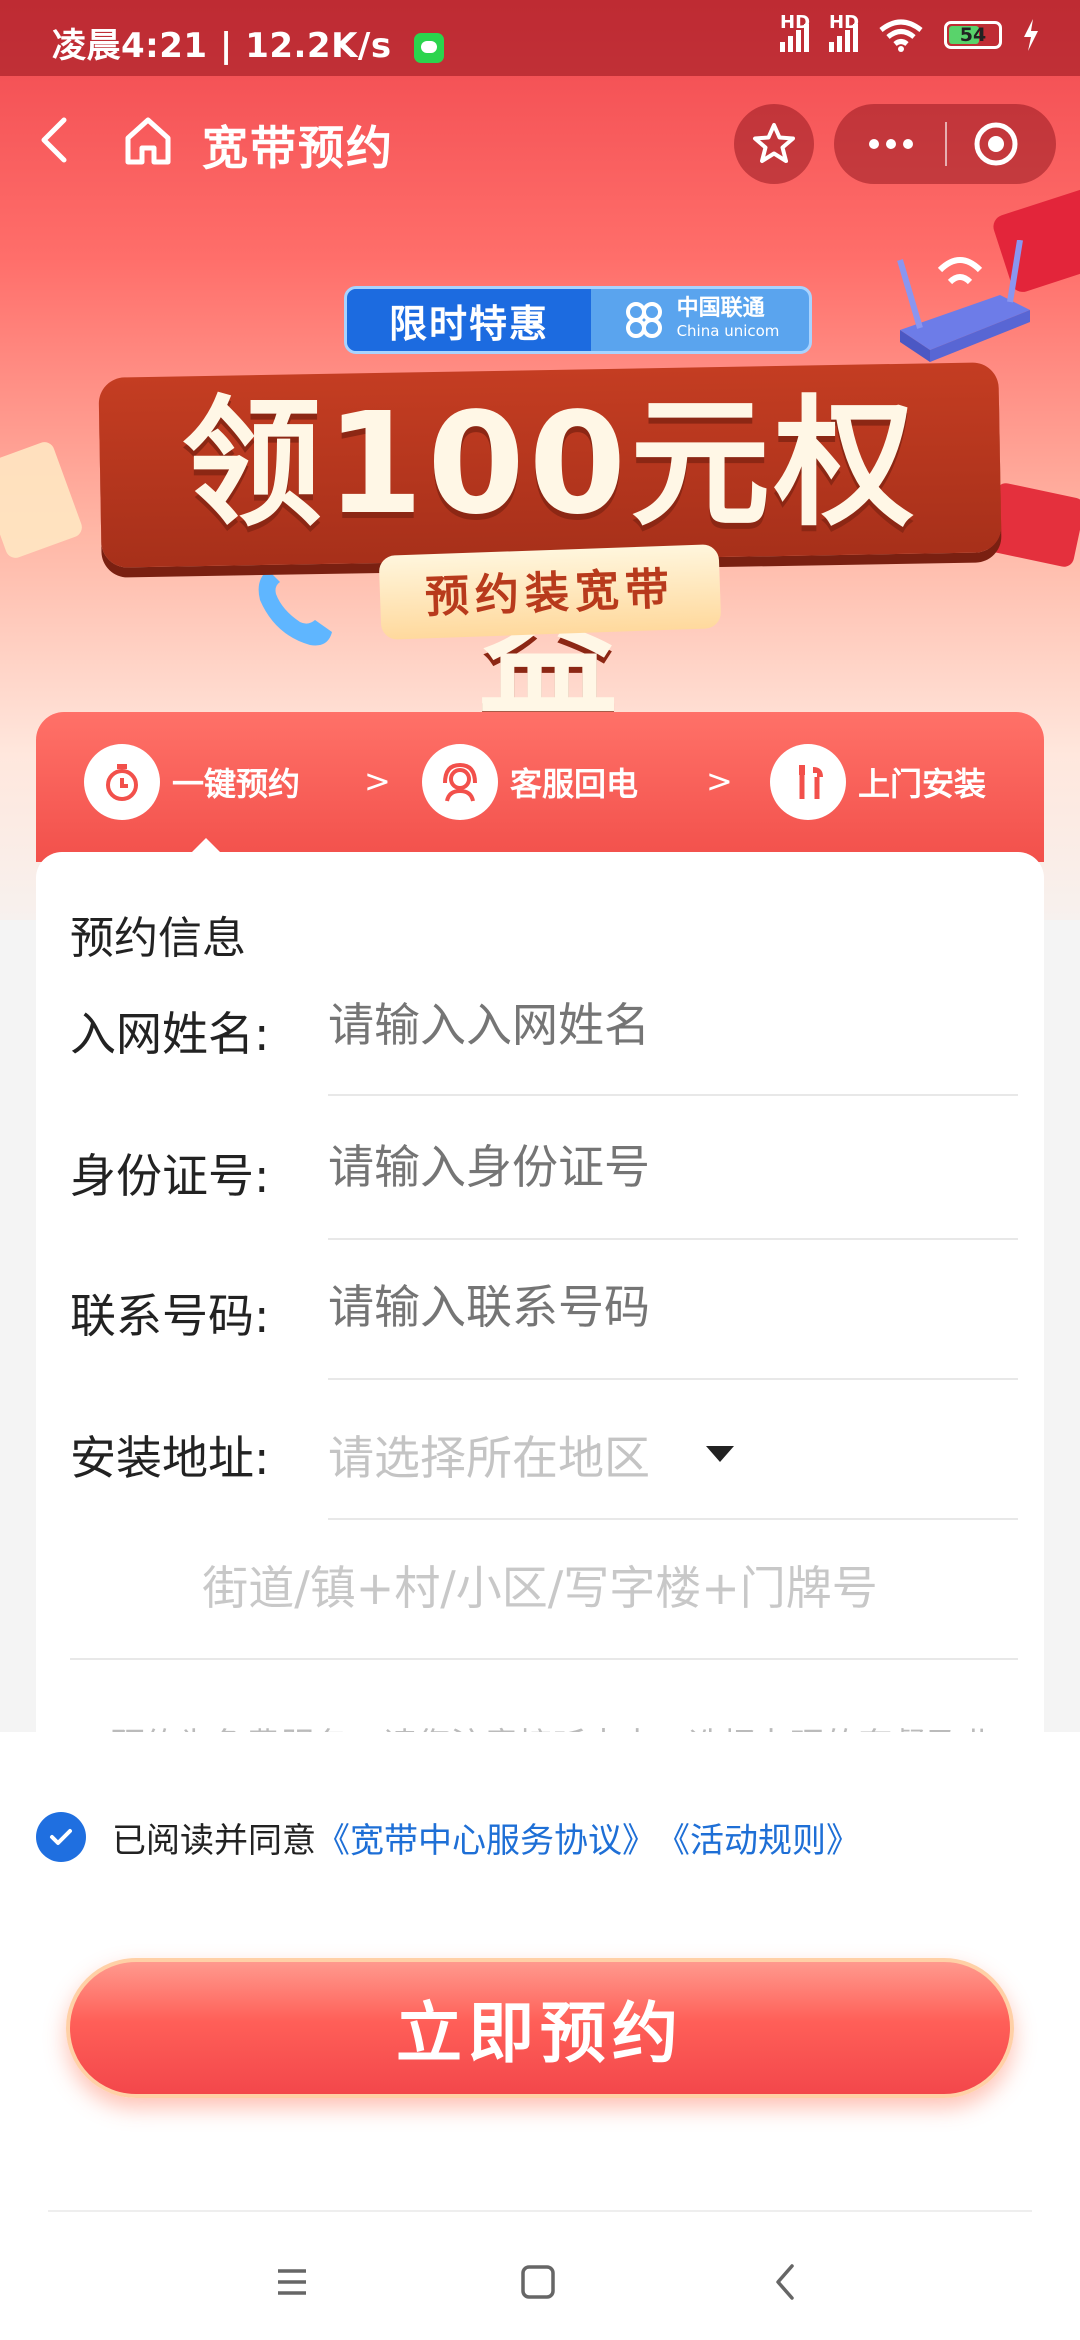  I want to click on network-speed: 12.2K/s, so click(318, 46).